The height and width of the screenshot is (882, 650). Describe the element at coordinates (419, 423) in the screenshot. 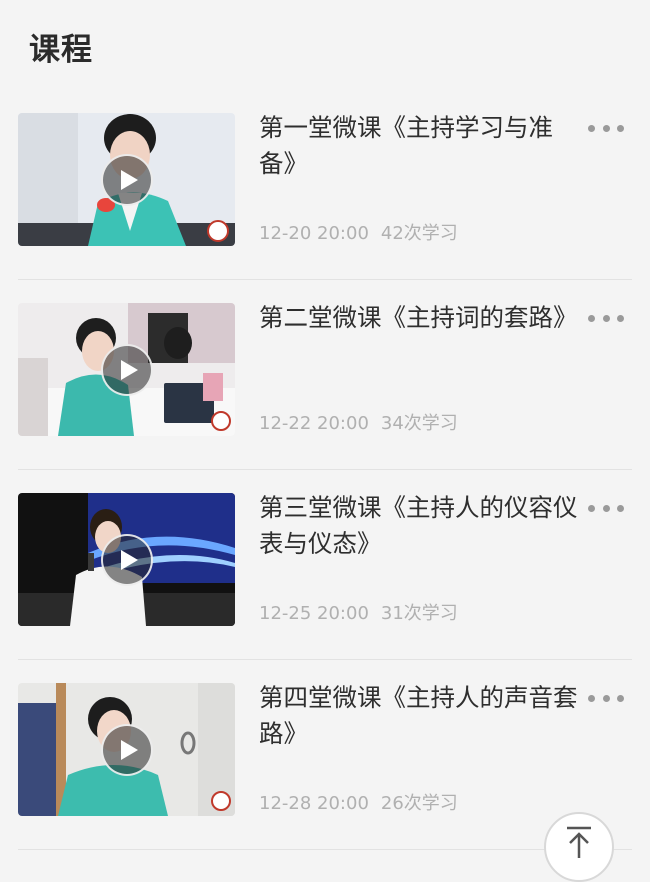

I see `study-count: 34次学习` at that location.